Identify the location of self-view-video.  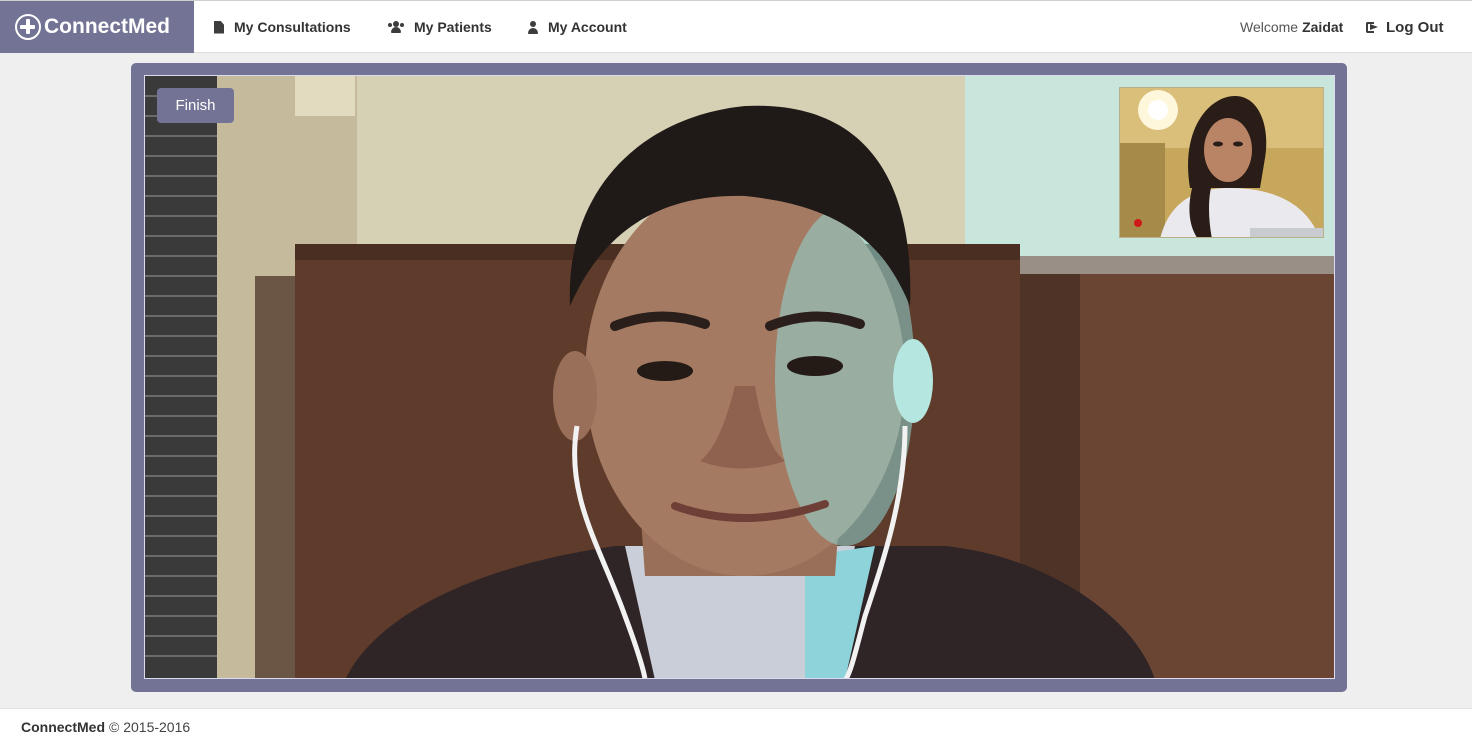
(1221, 162).